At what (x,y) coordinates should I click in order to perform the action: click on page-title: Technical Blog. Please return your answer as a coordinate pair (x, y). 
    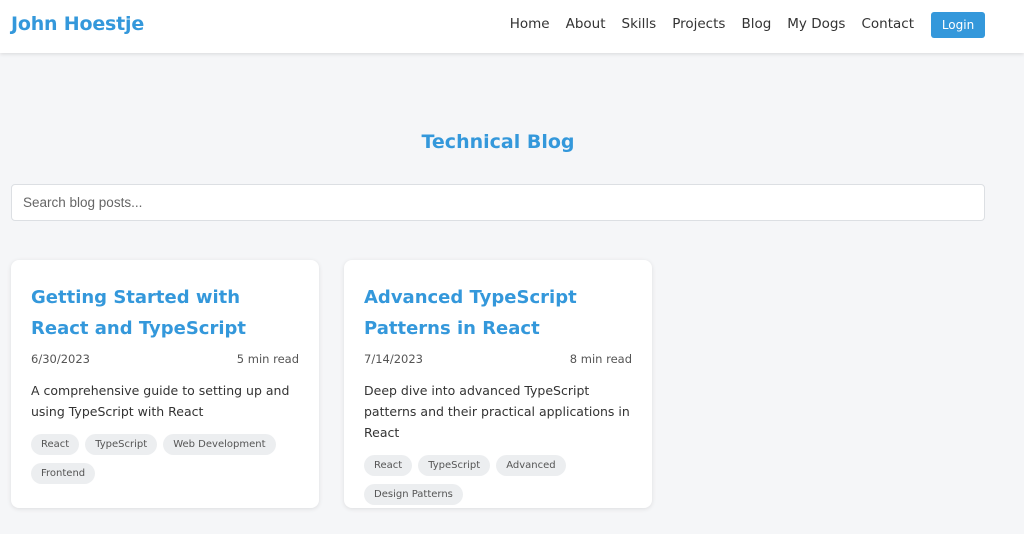
    Looking at the image, I should click on (498, 142).